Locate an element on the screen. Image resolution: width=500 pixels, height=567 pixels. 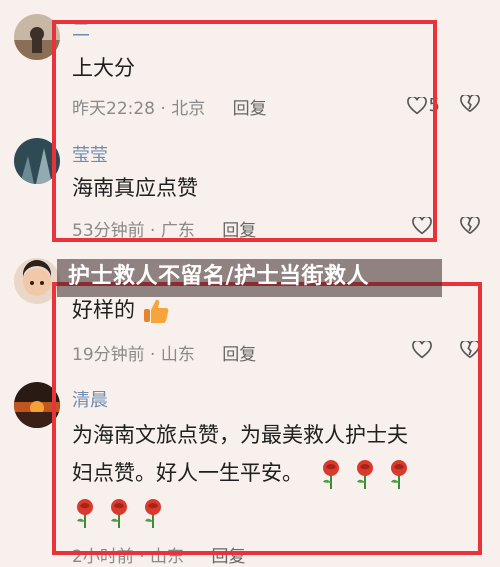
comment-time: 2小时前 is located at coordinates (103, 557).